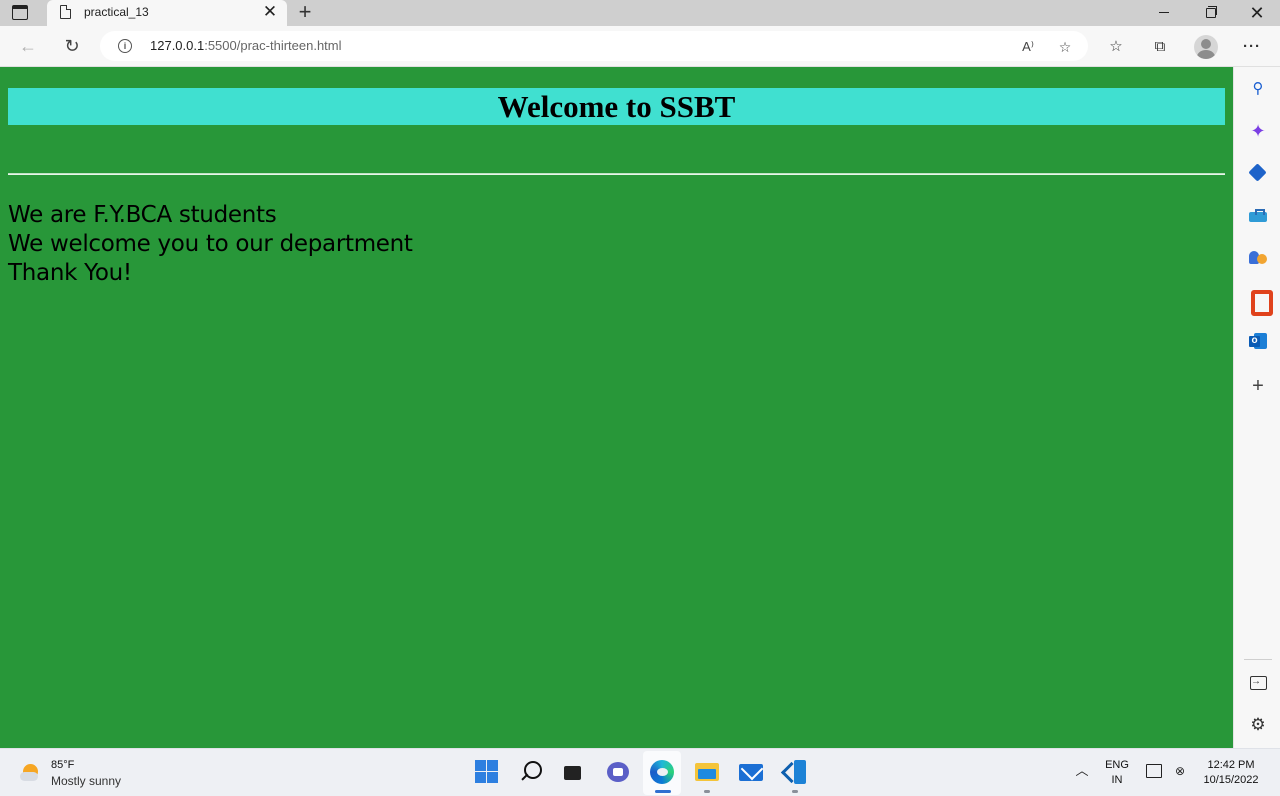  Describe the element at coordinates (28, 46) in the screenshot. I see `back-arrow-icon: ←` at that location.